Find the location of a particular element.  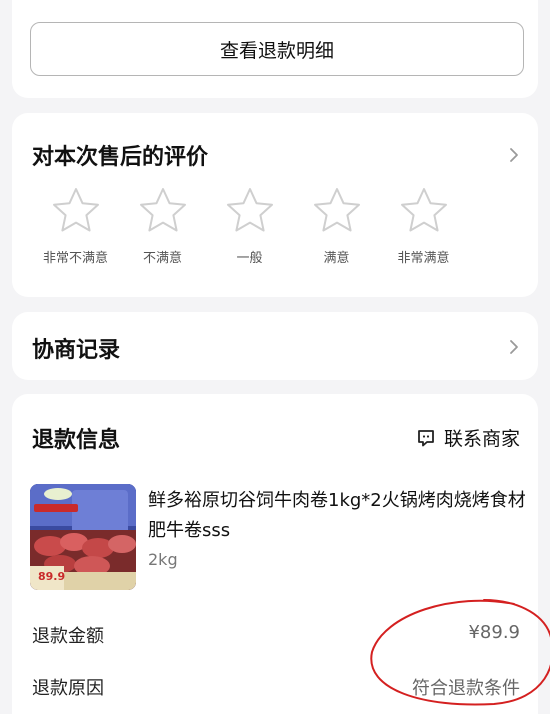

view-refund-detail-button: 查看退款明细 is located at coordinates (277, 49).